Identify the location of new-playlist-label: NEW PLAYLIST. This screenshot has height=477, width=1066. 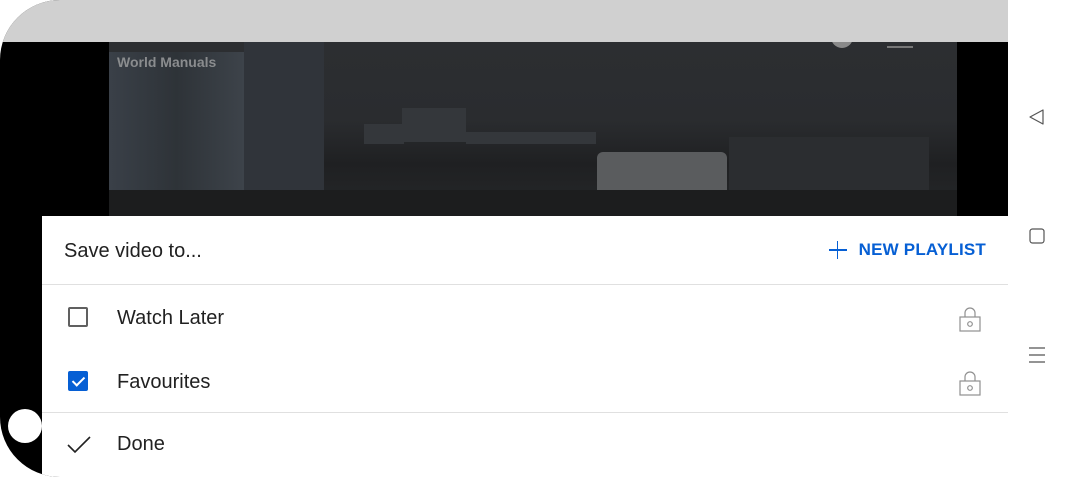
(922, 249).